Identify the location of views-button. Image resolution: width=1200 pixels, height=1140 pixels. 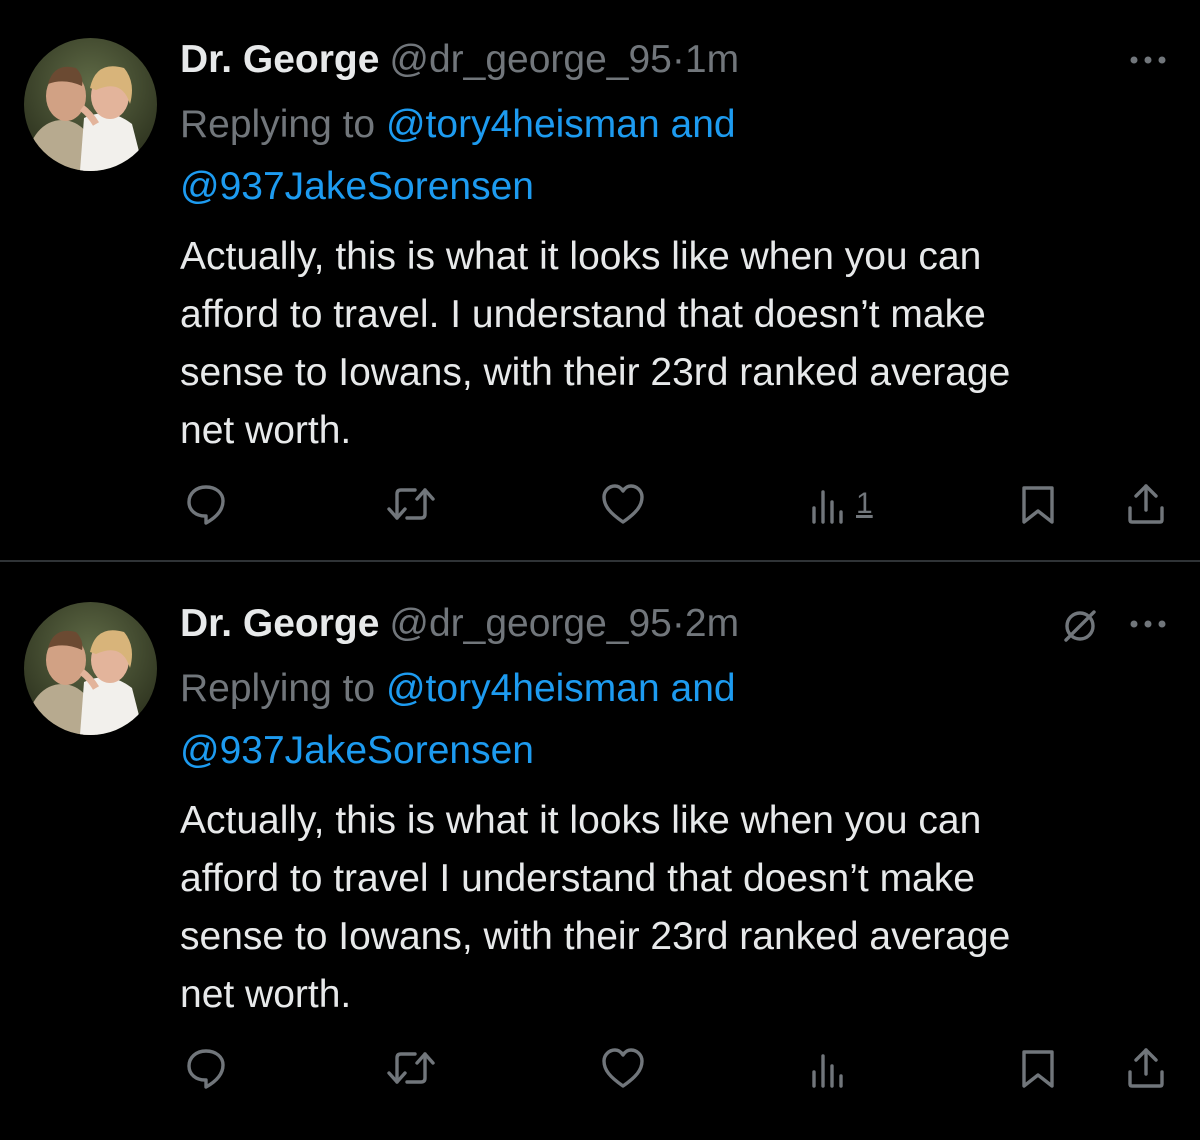
(832, 1068).